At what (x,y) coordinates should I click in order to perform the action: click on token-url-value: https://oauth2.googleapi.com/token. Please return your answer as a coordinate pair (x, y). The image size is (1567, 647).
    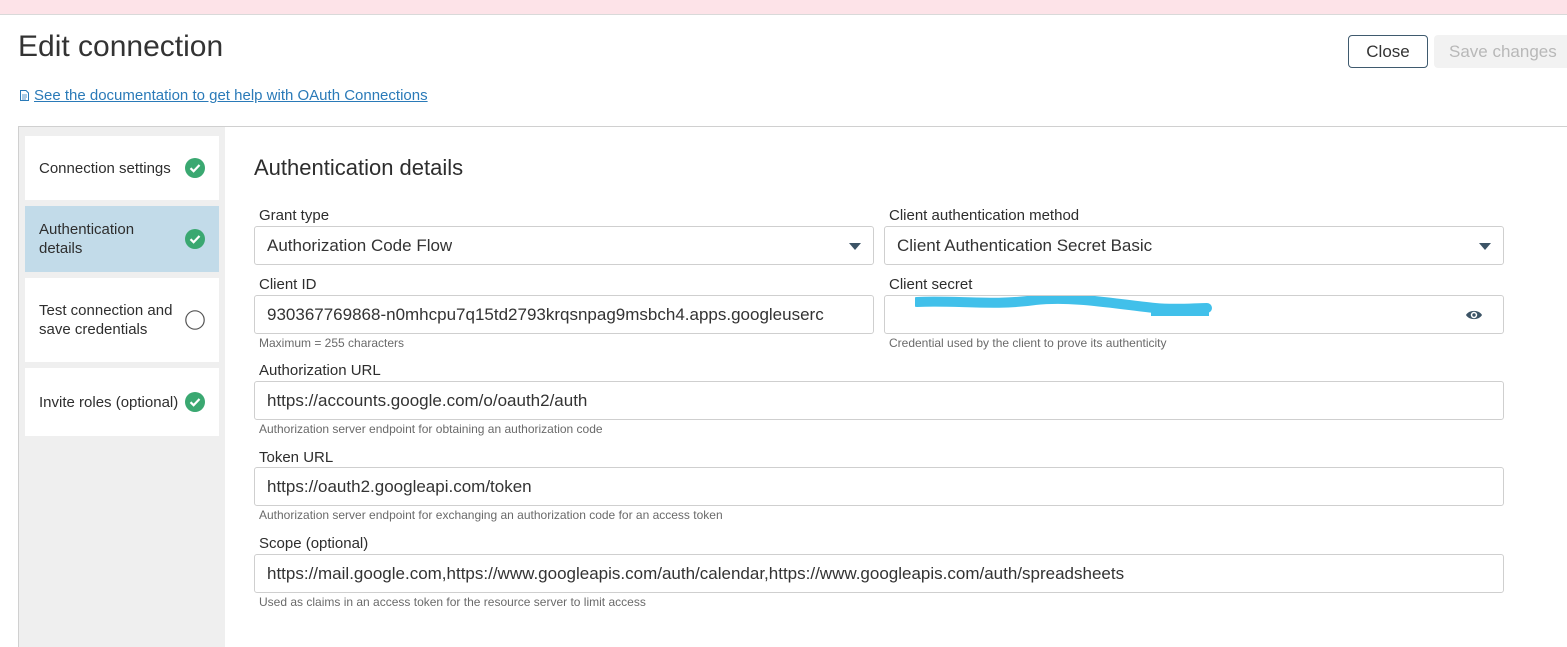
    Looking at the image, I should click on (399, 486).